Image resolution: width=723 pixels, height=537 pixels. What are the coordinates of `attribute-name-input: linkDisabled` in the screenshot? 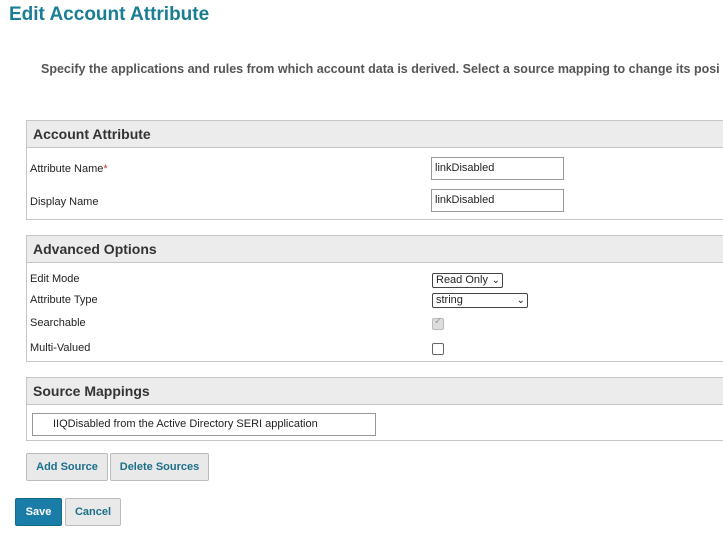 It's located at (497, 168).